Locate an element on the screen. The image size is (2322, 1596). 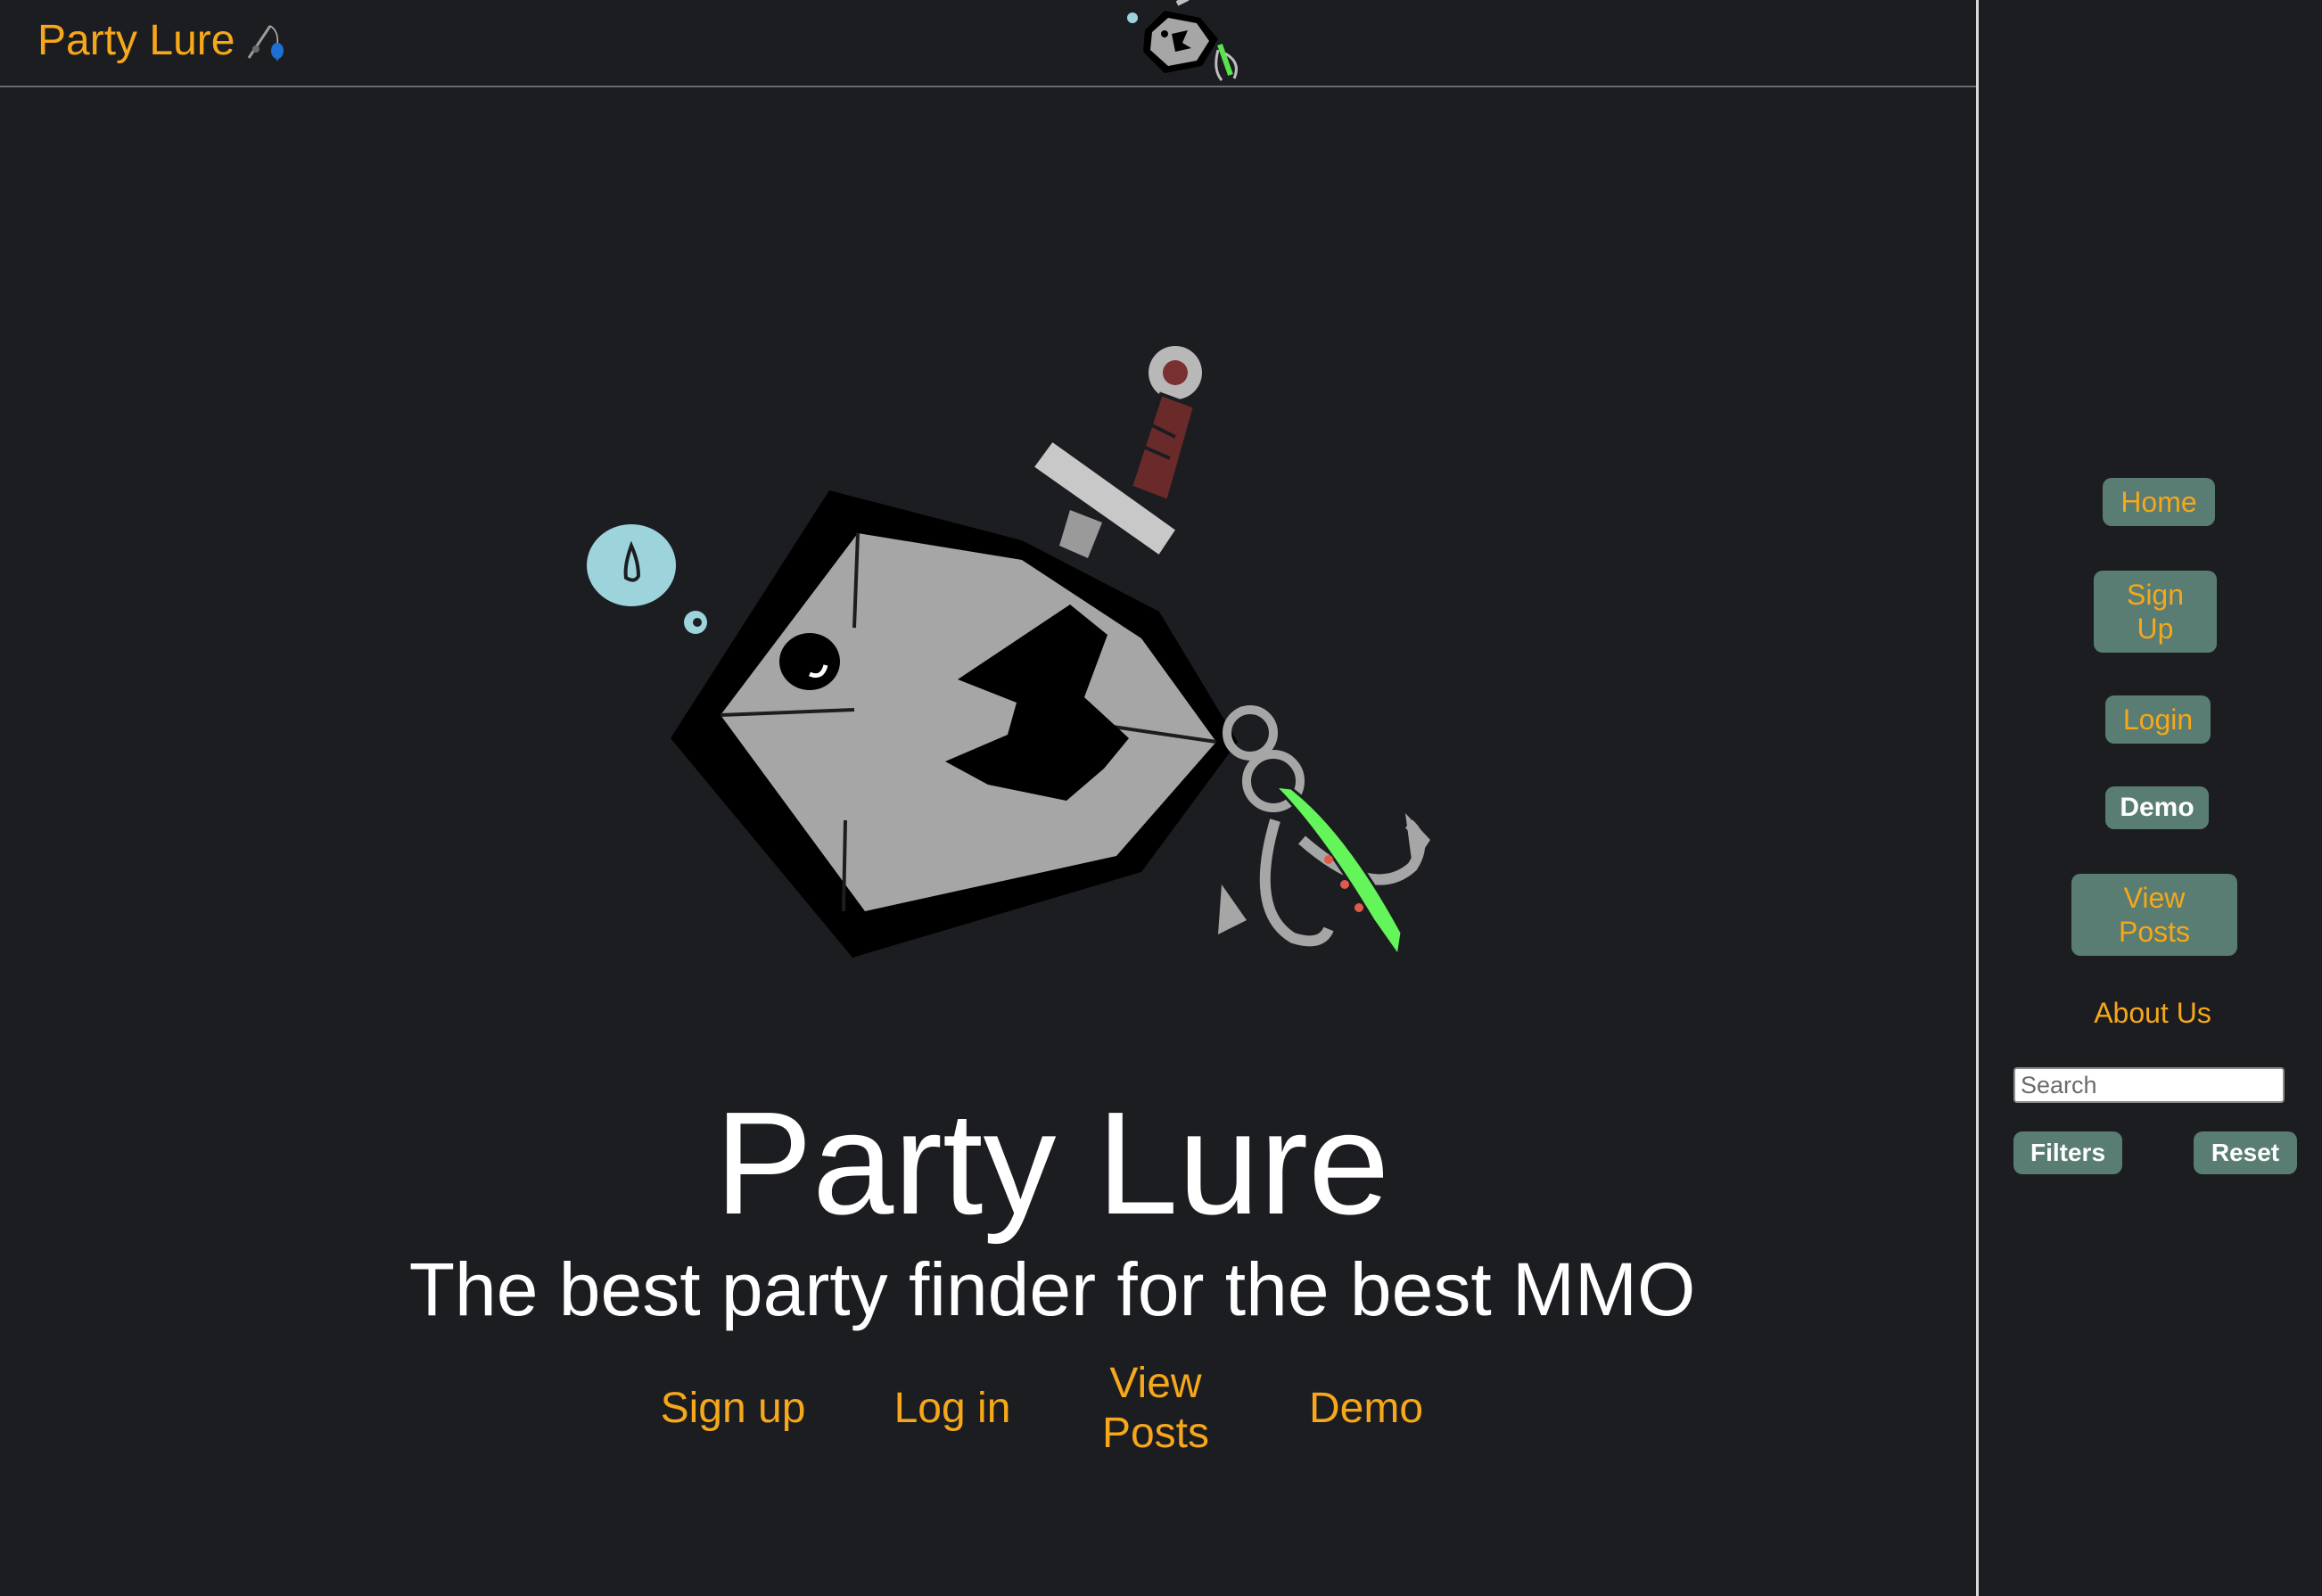
reset-button: Reset is located at coordinates (2245, 1152).